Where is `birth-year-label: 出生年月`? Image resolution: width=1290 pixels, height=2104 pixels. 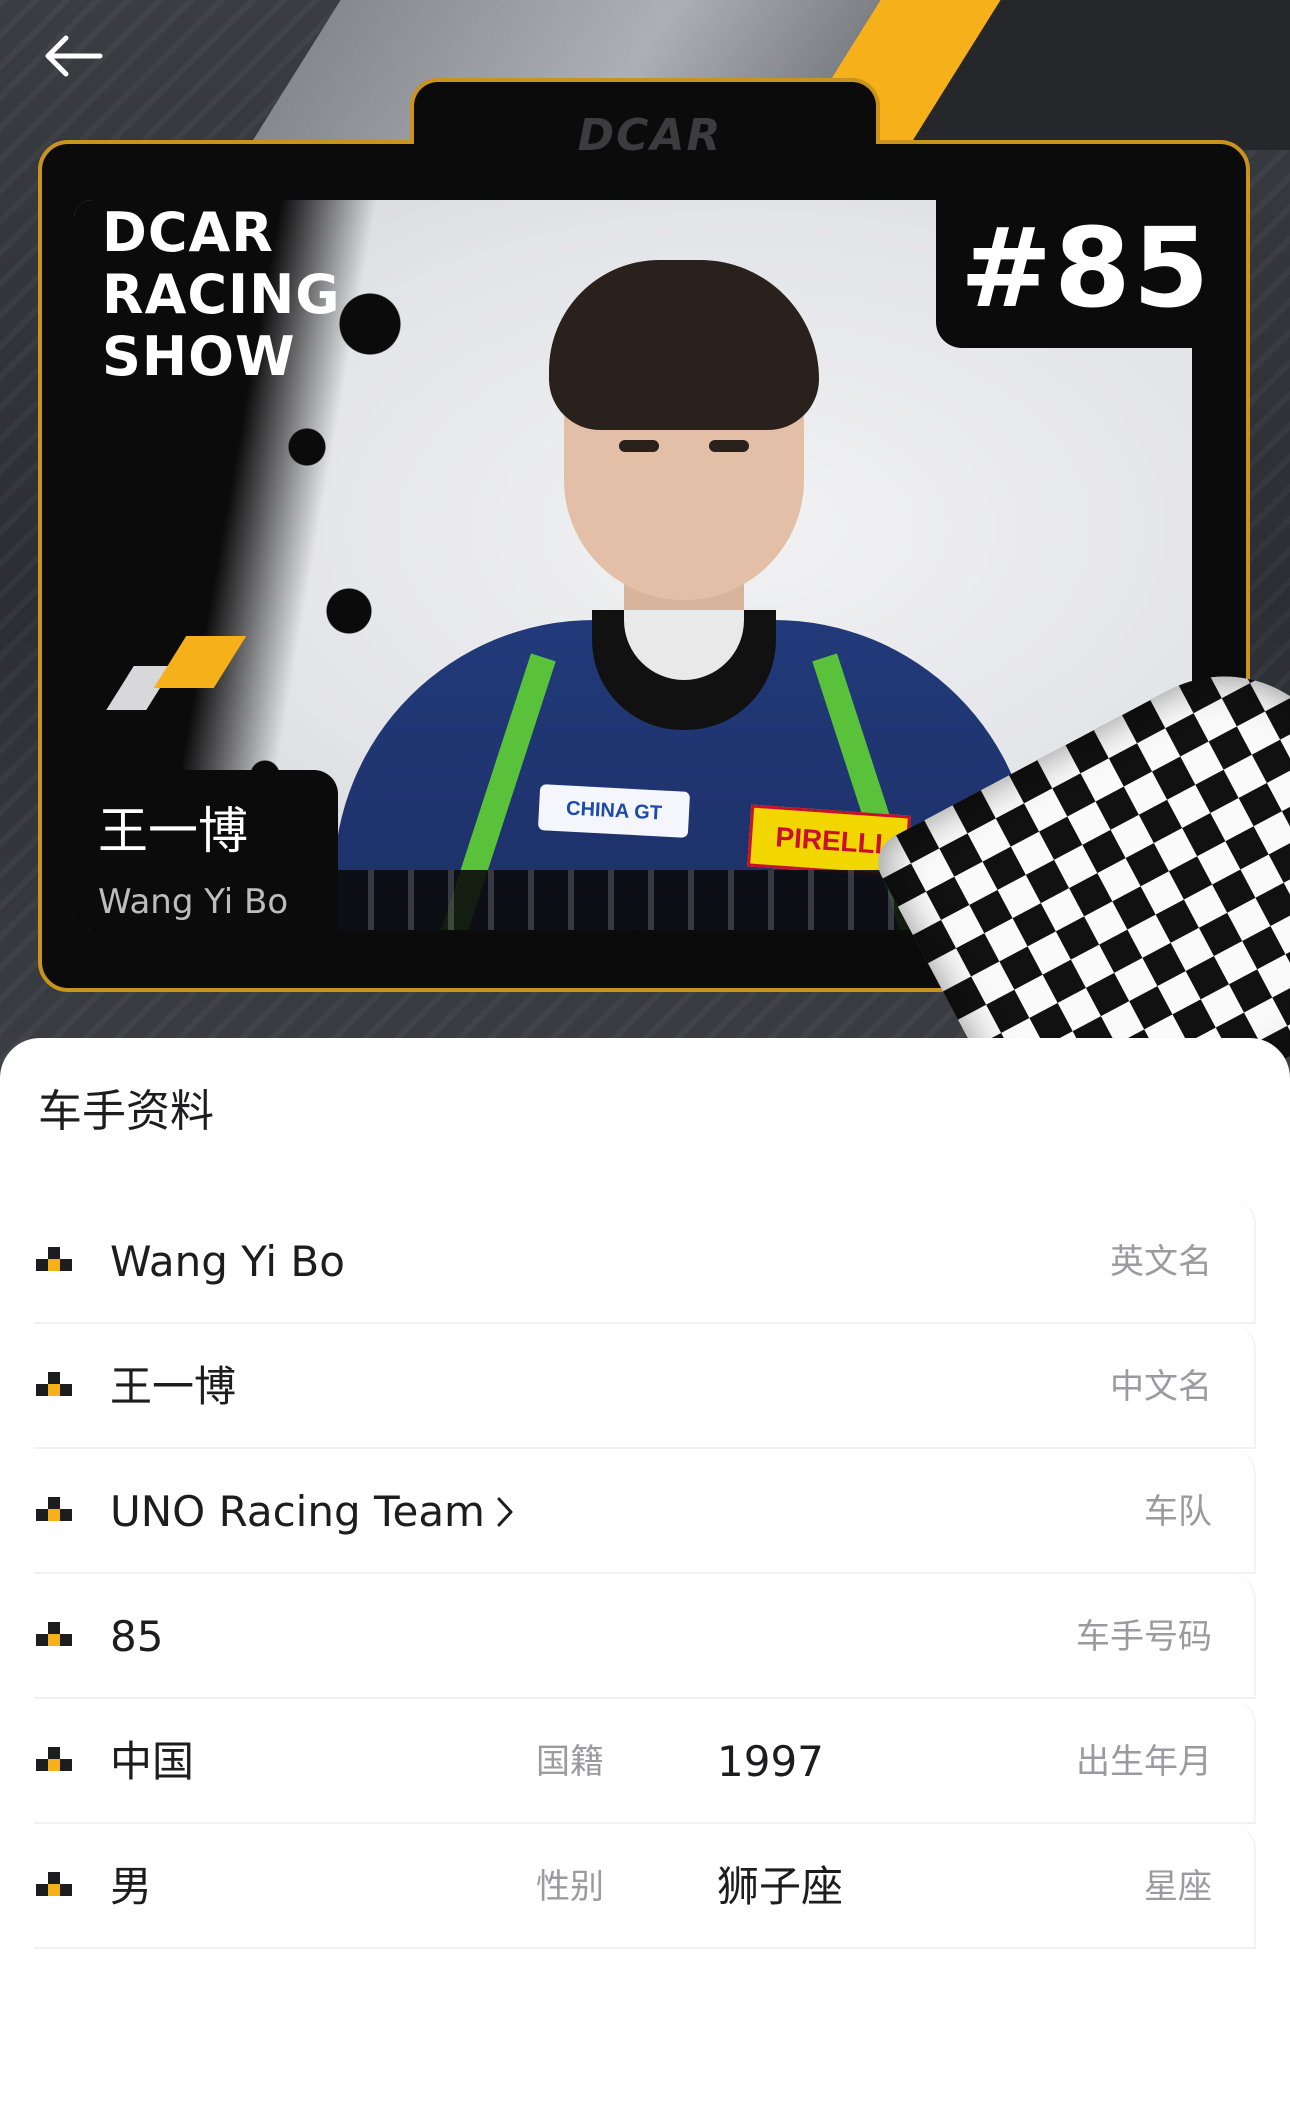 birth-year-label: 出生年月 is located at coordinates (1144, 1762).